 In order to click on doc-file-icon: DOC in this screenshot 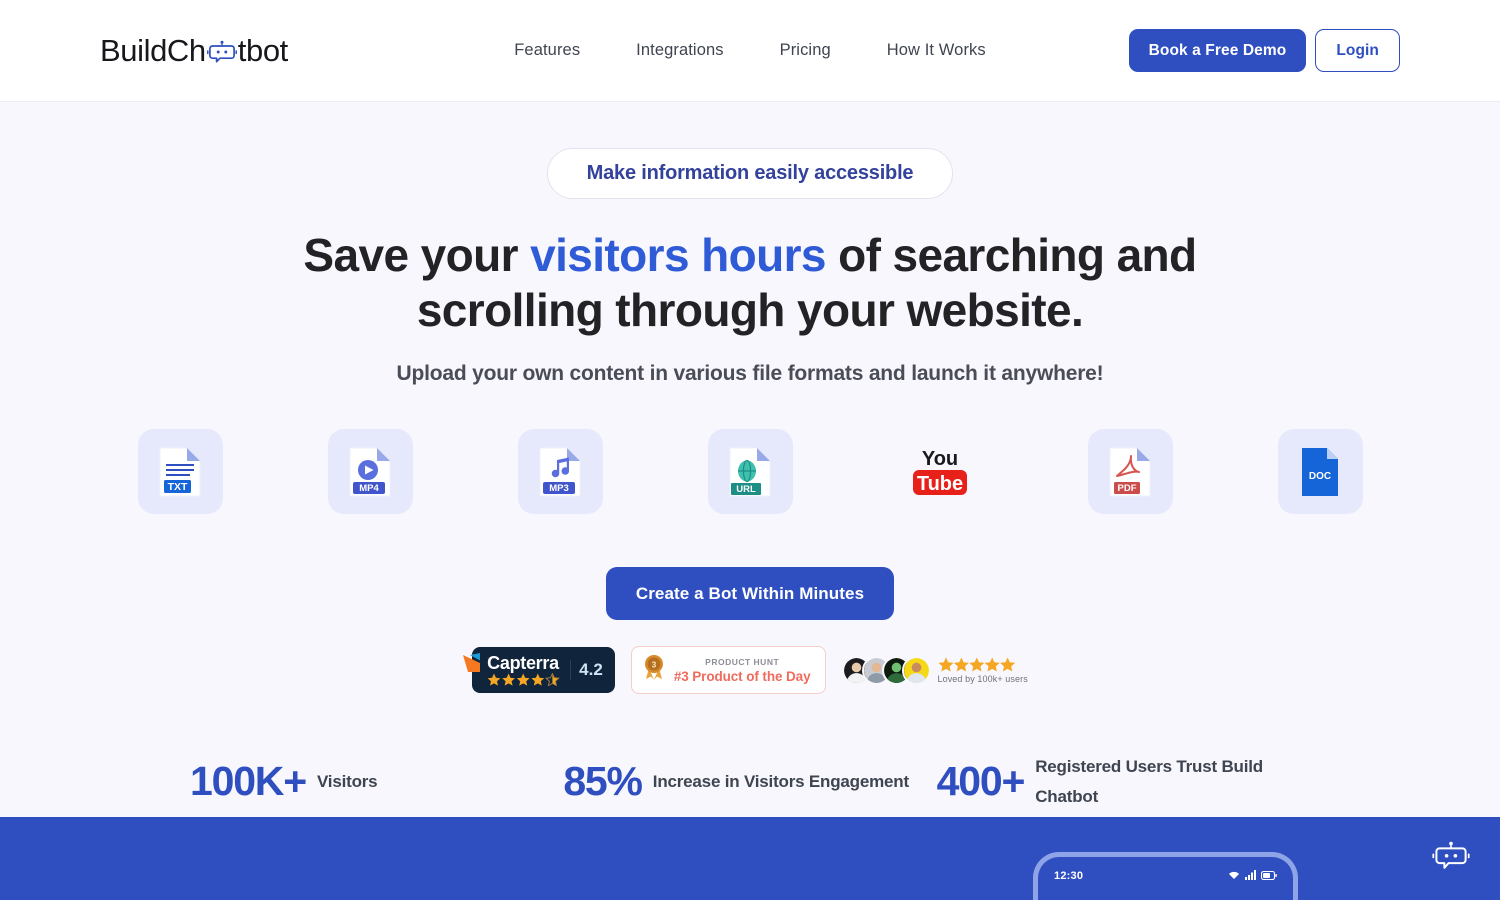, I will do `click(1320, 472)`.